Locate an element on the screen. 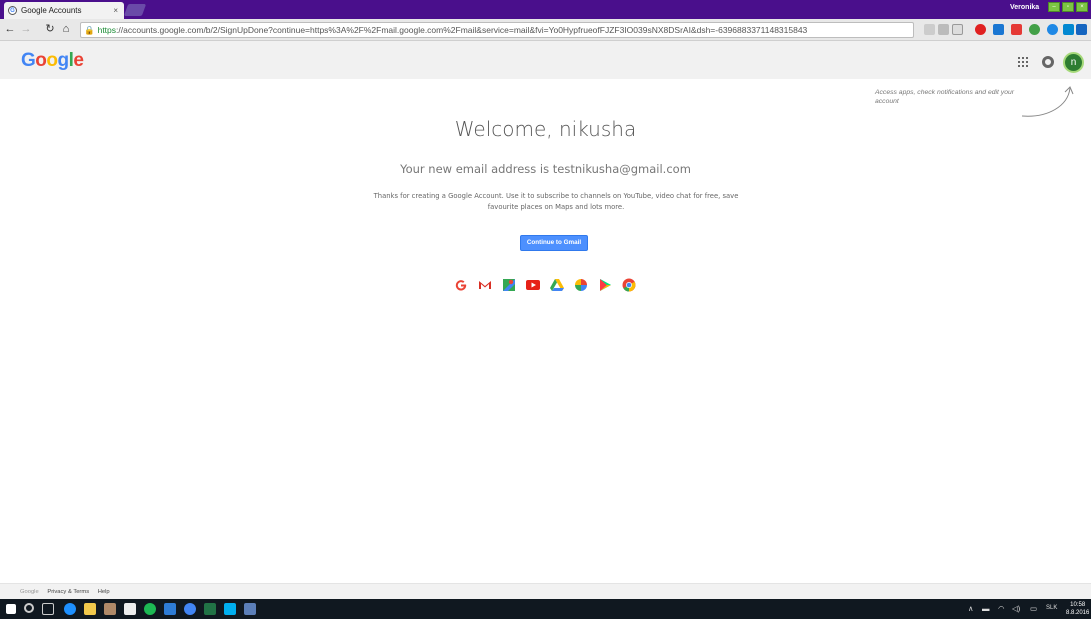  help-link: Help is located at coordinates (104, 592).